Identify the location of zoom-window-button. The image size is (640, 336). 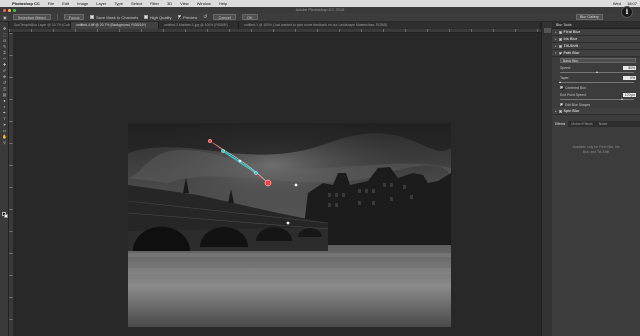
(14, 10).